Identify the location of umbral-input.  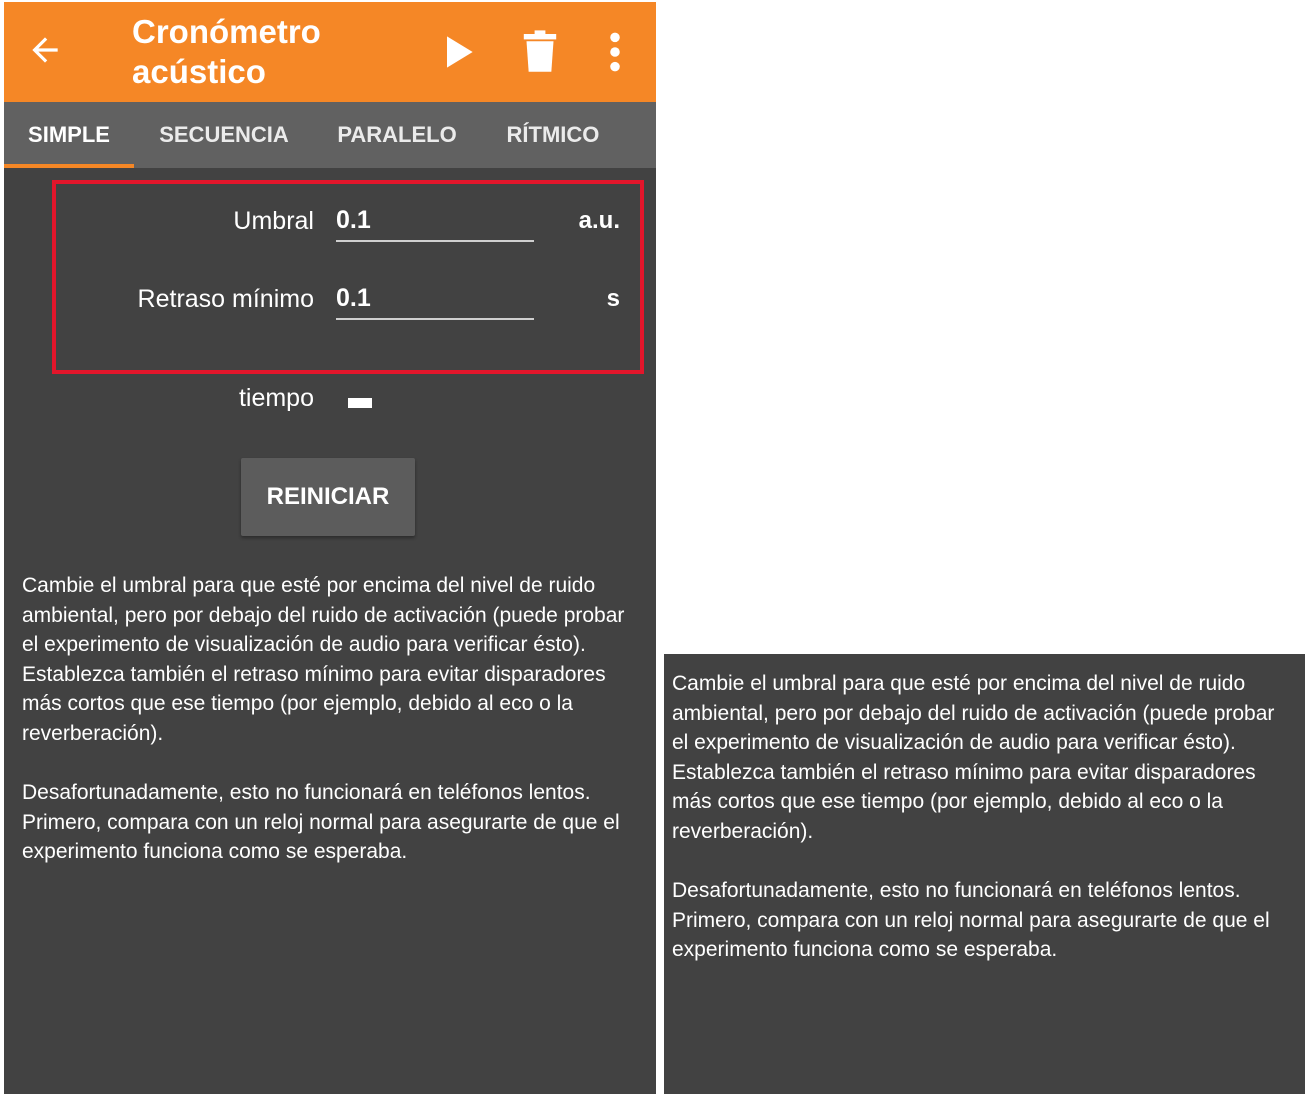
(435, 221).